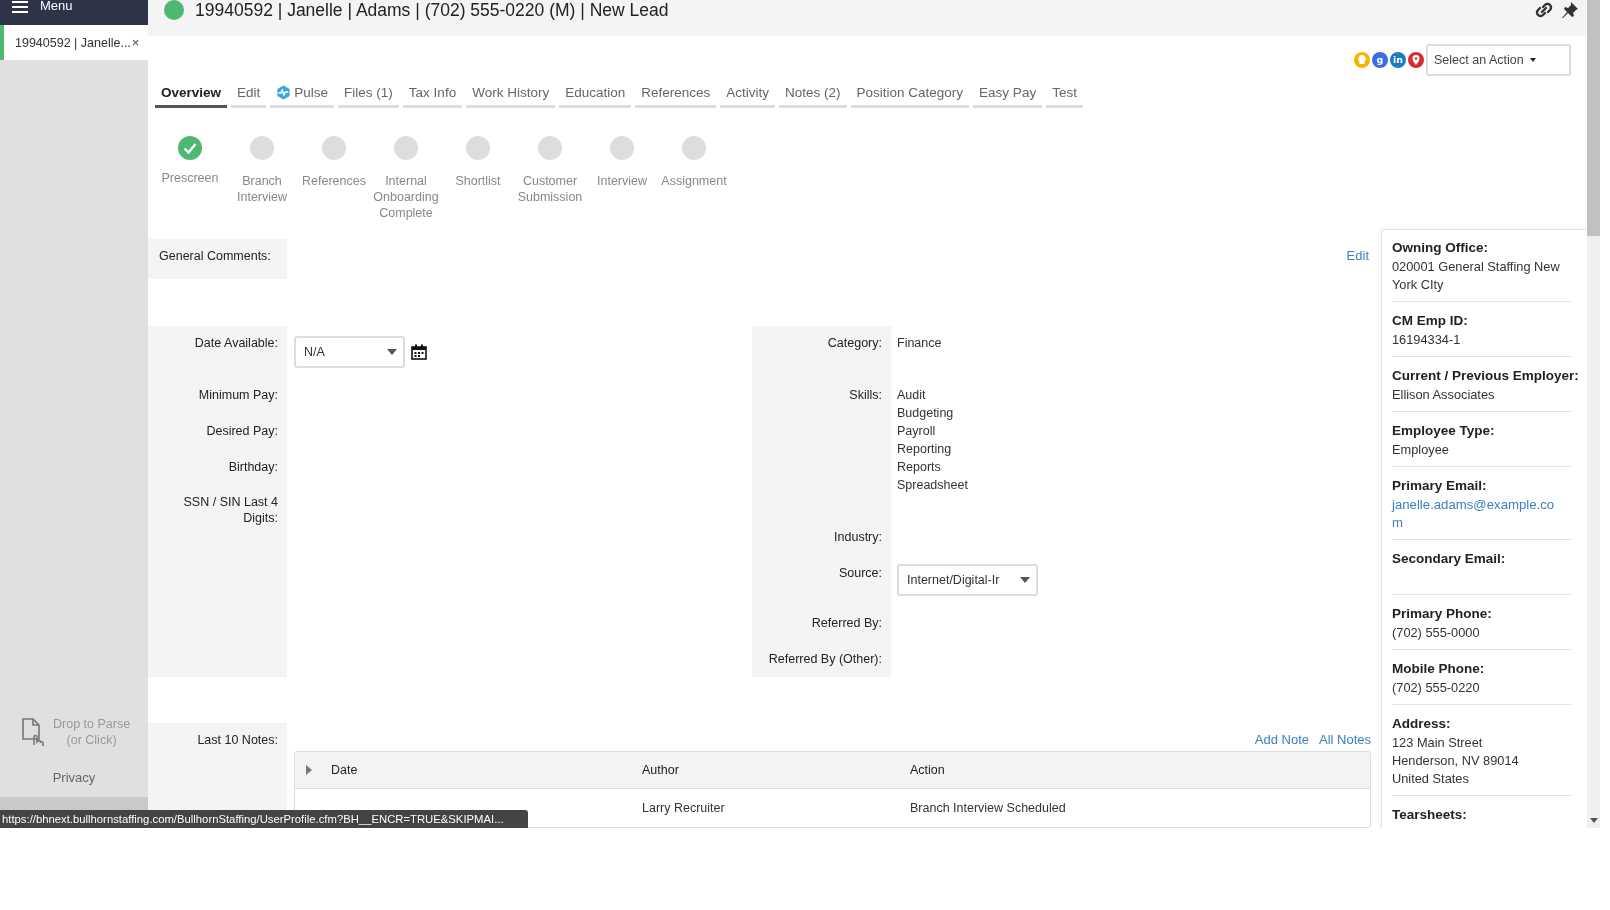  Describe the element at coordinates (1438, 743) in the screenshot. I see `detail-value: 123 Main Street` at that location.